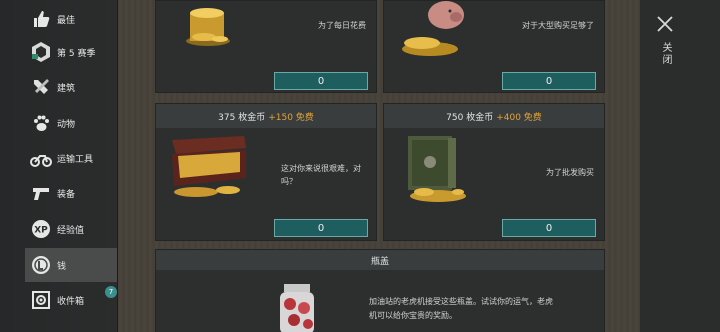 Image resolution: width=720 pixels, height=332 pixels. I want to click on sidebar-item-label: 经验值, so click(71, 230).